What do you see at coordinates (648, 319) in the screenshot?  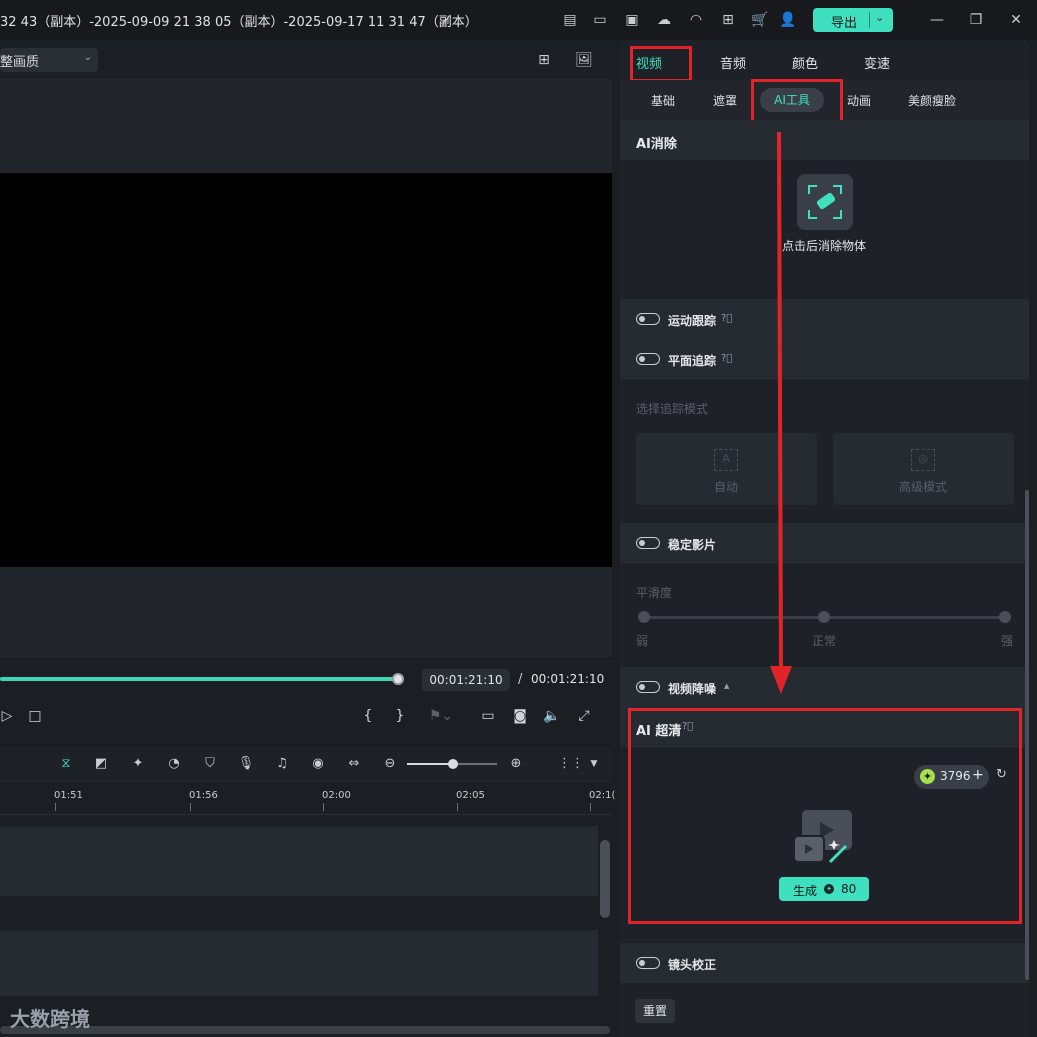 I see `motion-tracking-toggle` at bounding box center [648, 319].